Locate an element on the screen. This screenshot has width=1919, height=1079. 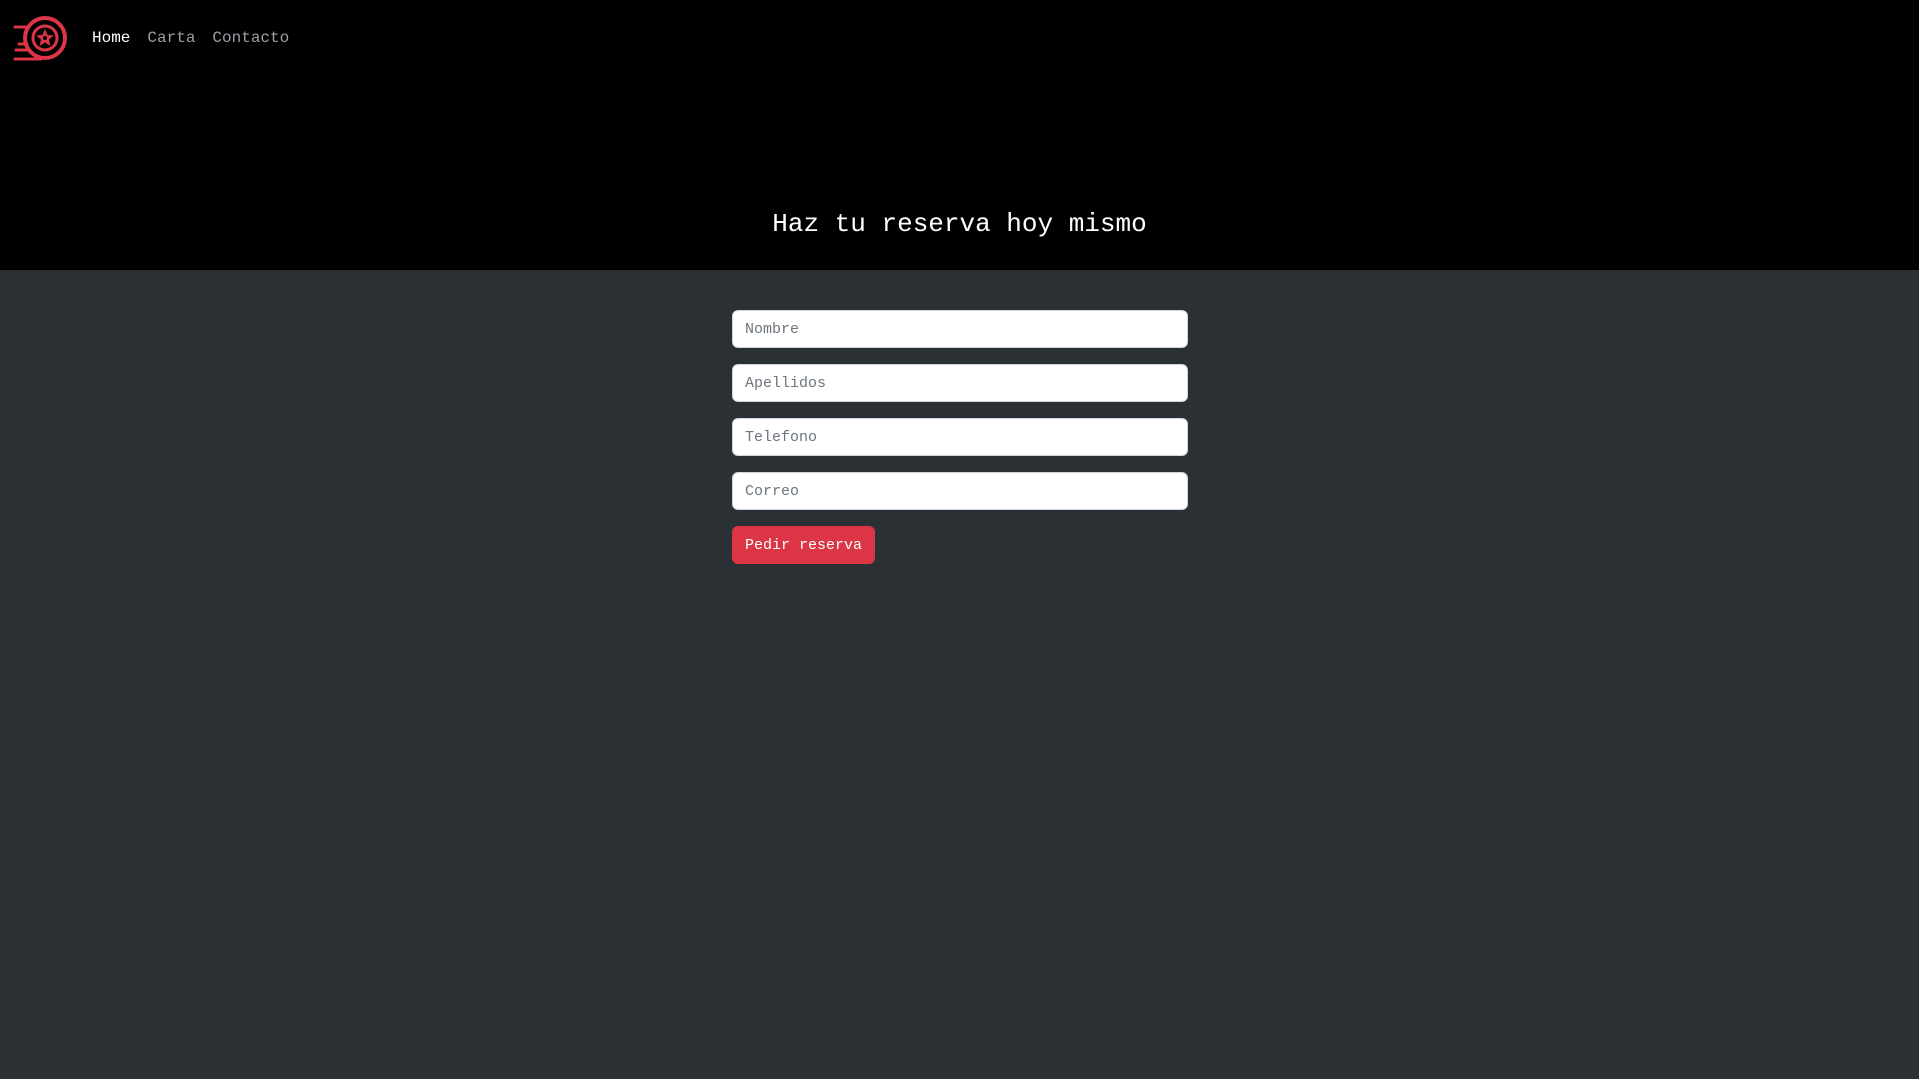
reservation-form: Pedir reserva is located at coordinates (960, 437).